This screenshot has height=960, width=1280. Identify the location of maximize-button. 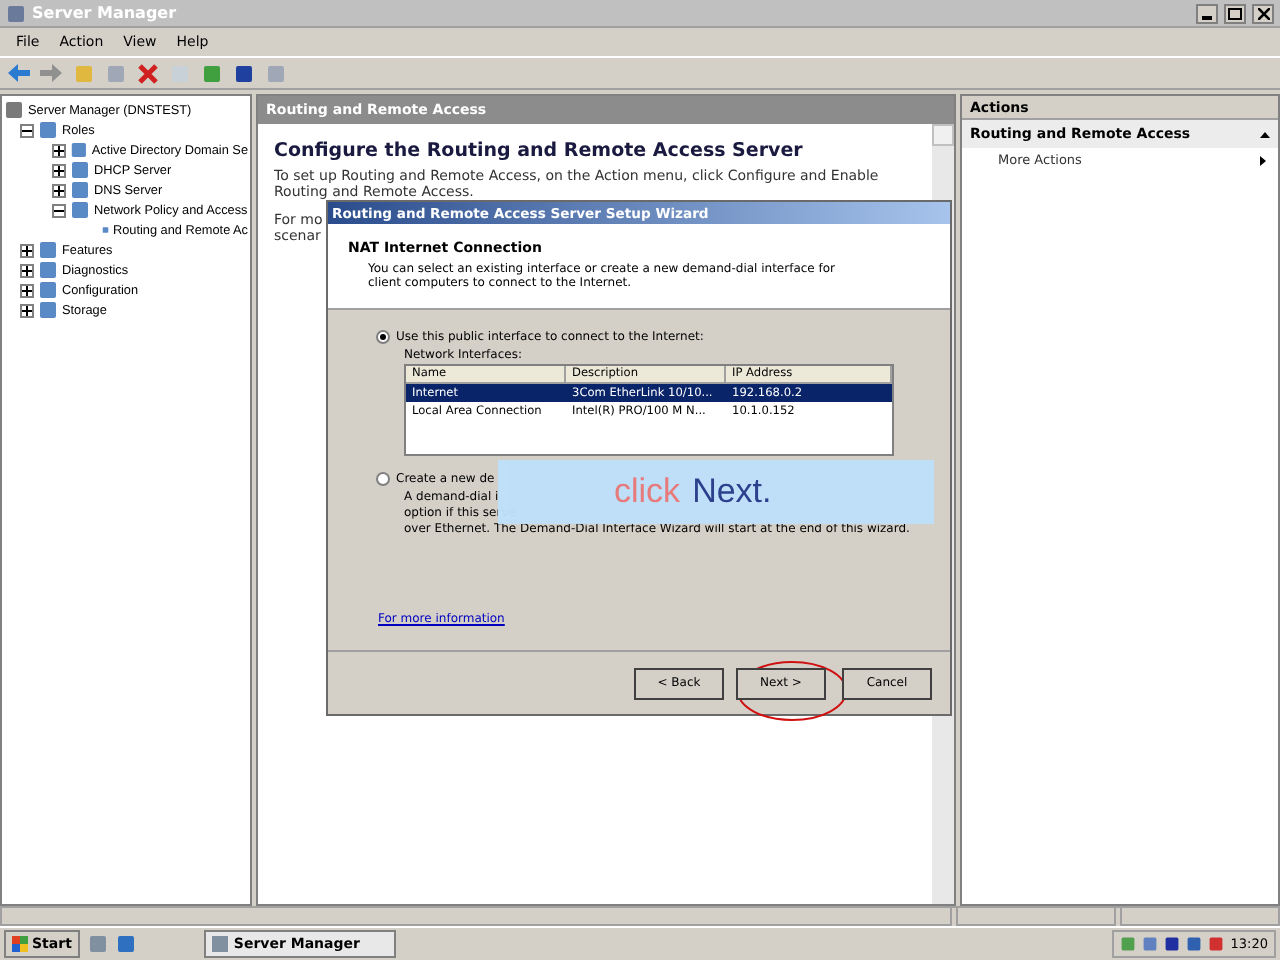
(1235, 13).